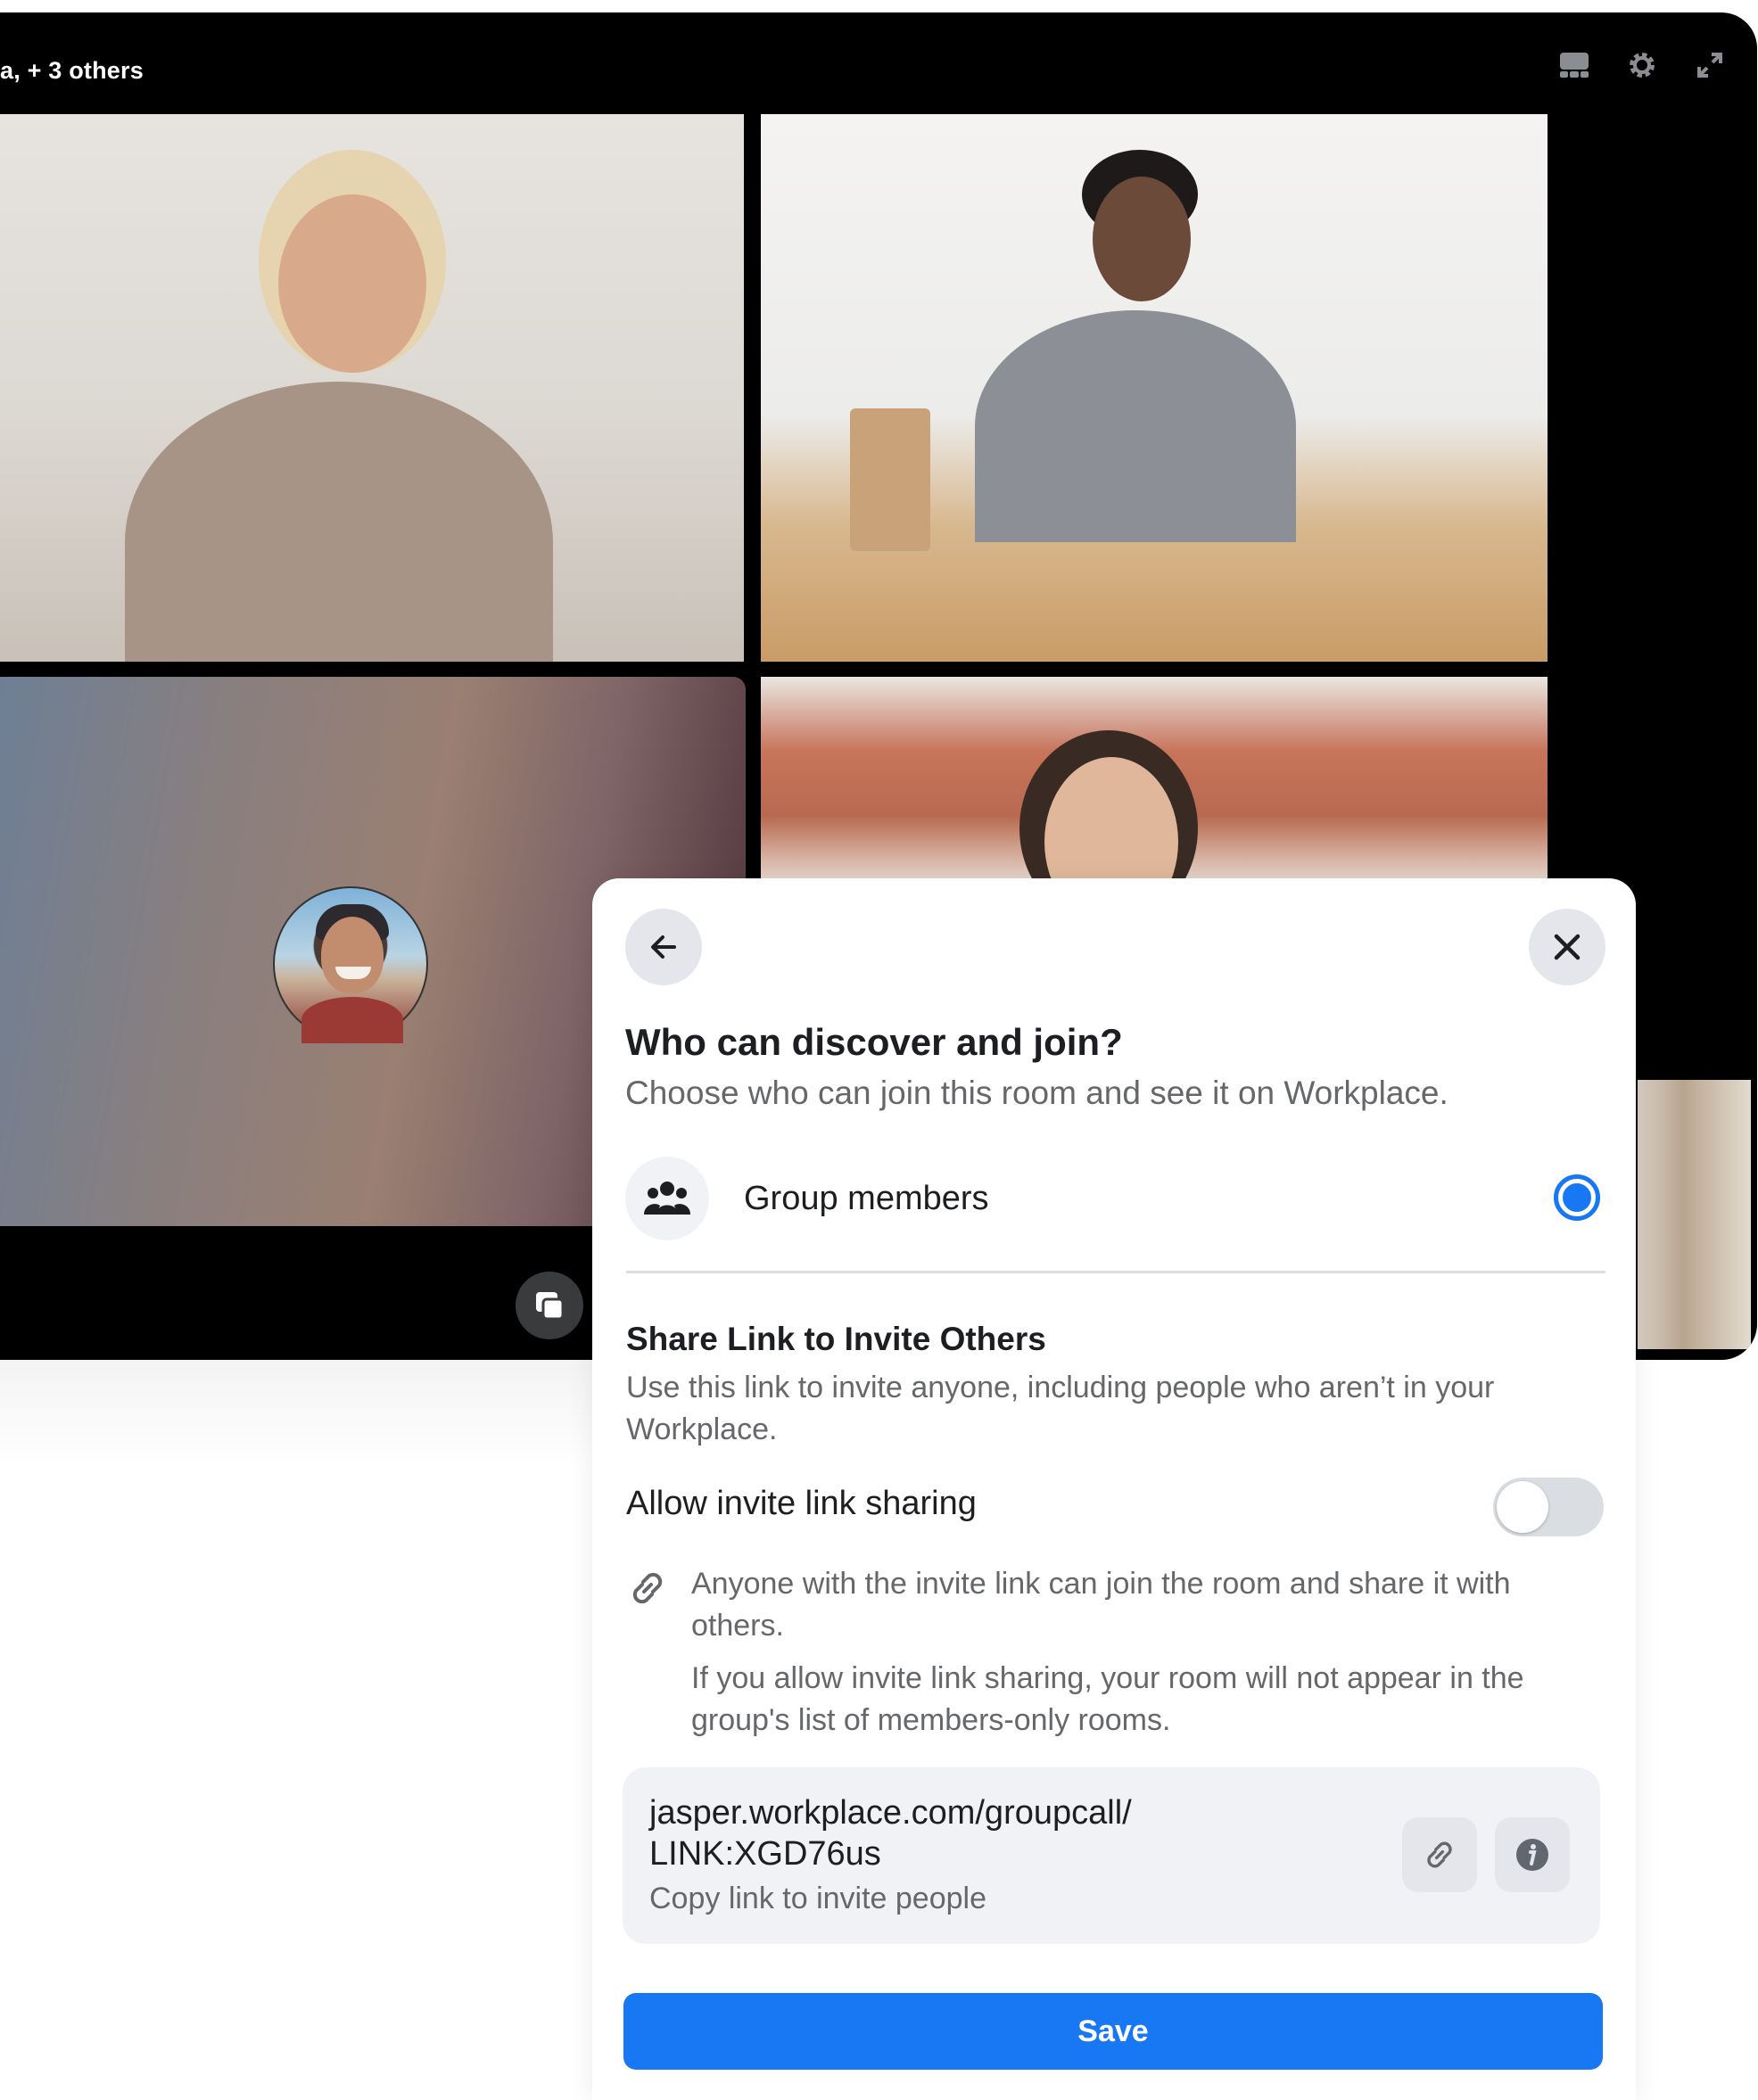 The width and height of the screenshot is (1758, 2100). What do you see at coordinates (1574, 65) in the screenshot?
I see `layout-icon` at bounding box center [1574, 65].